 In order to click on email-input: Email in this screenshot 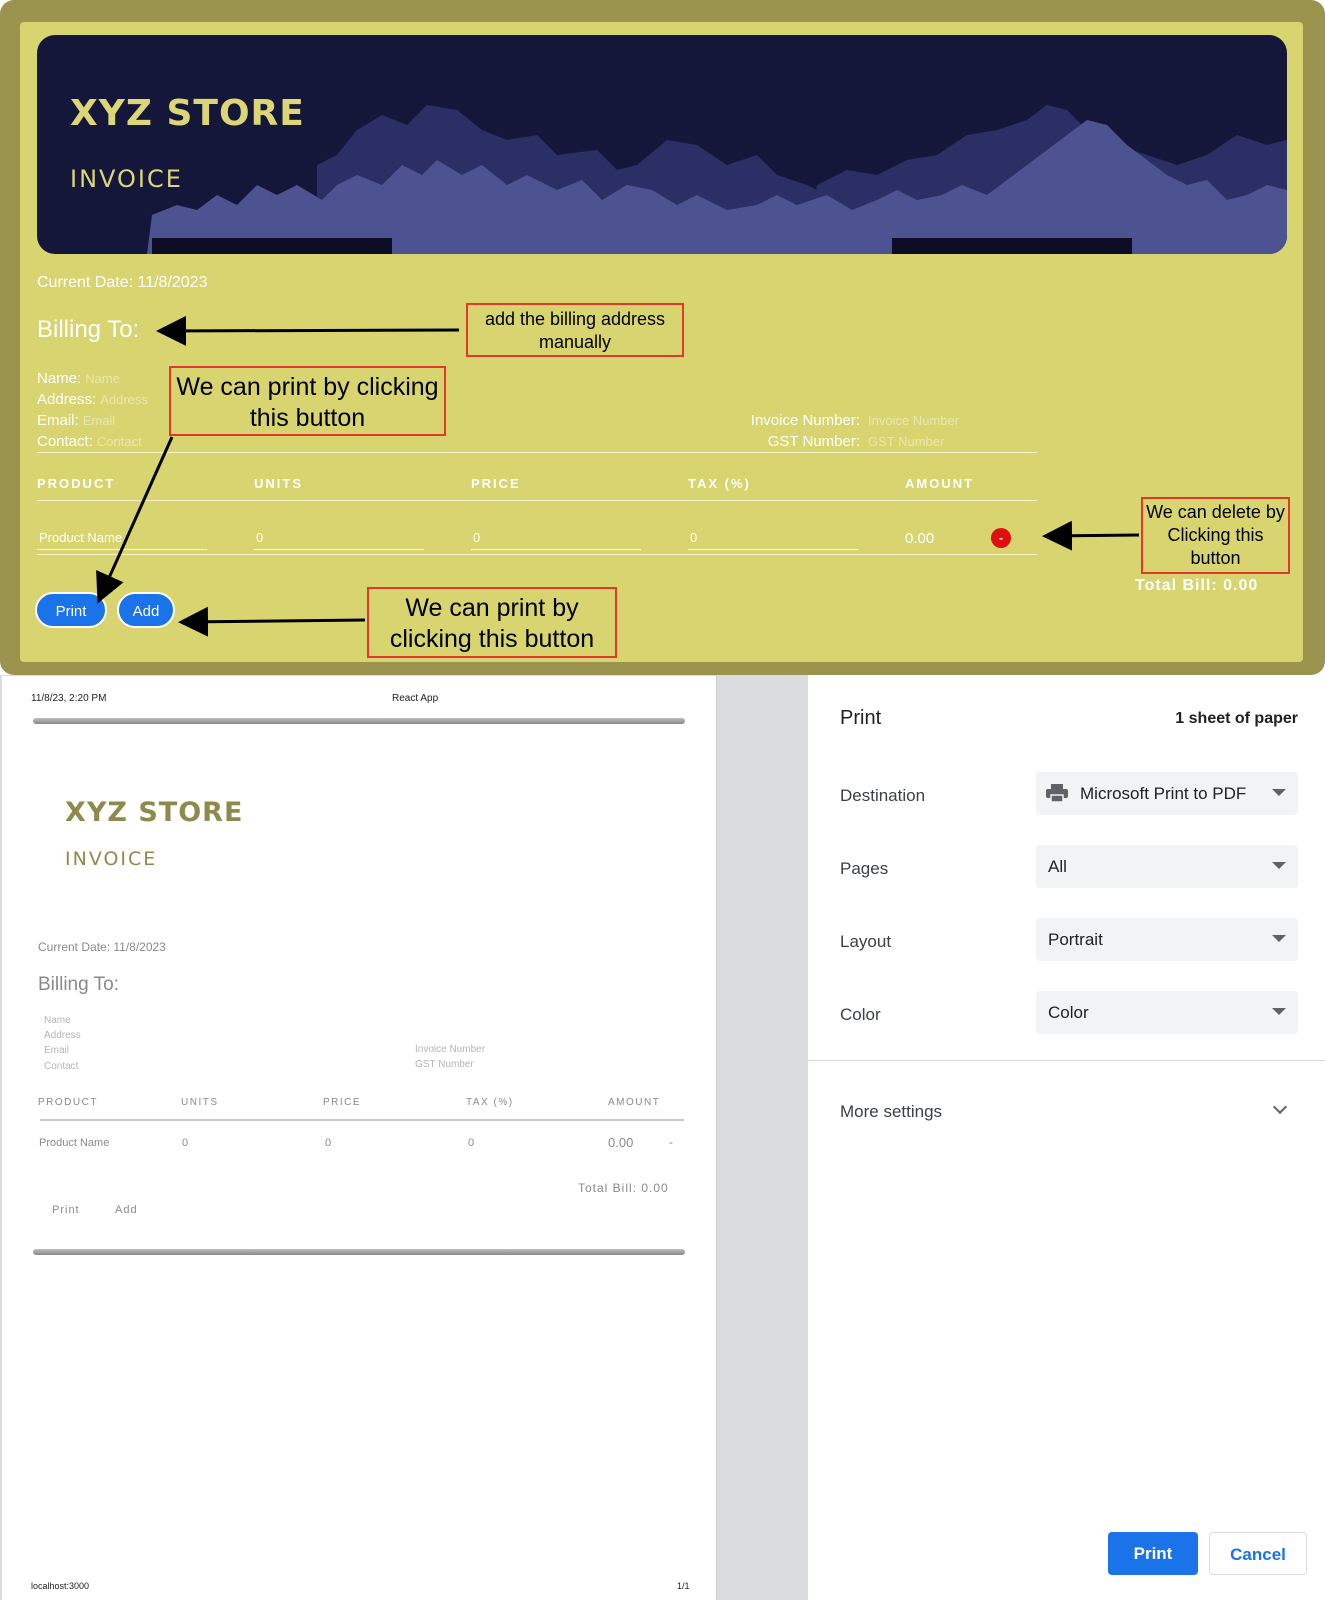, I will do `click(99, 420)`.